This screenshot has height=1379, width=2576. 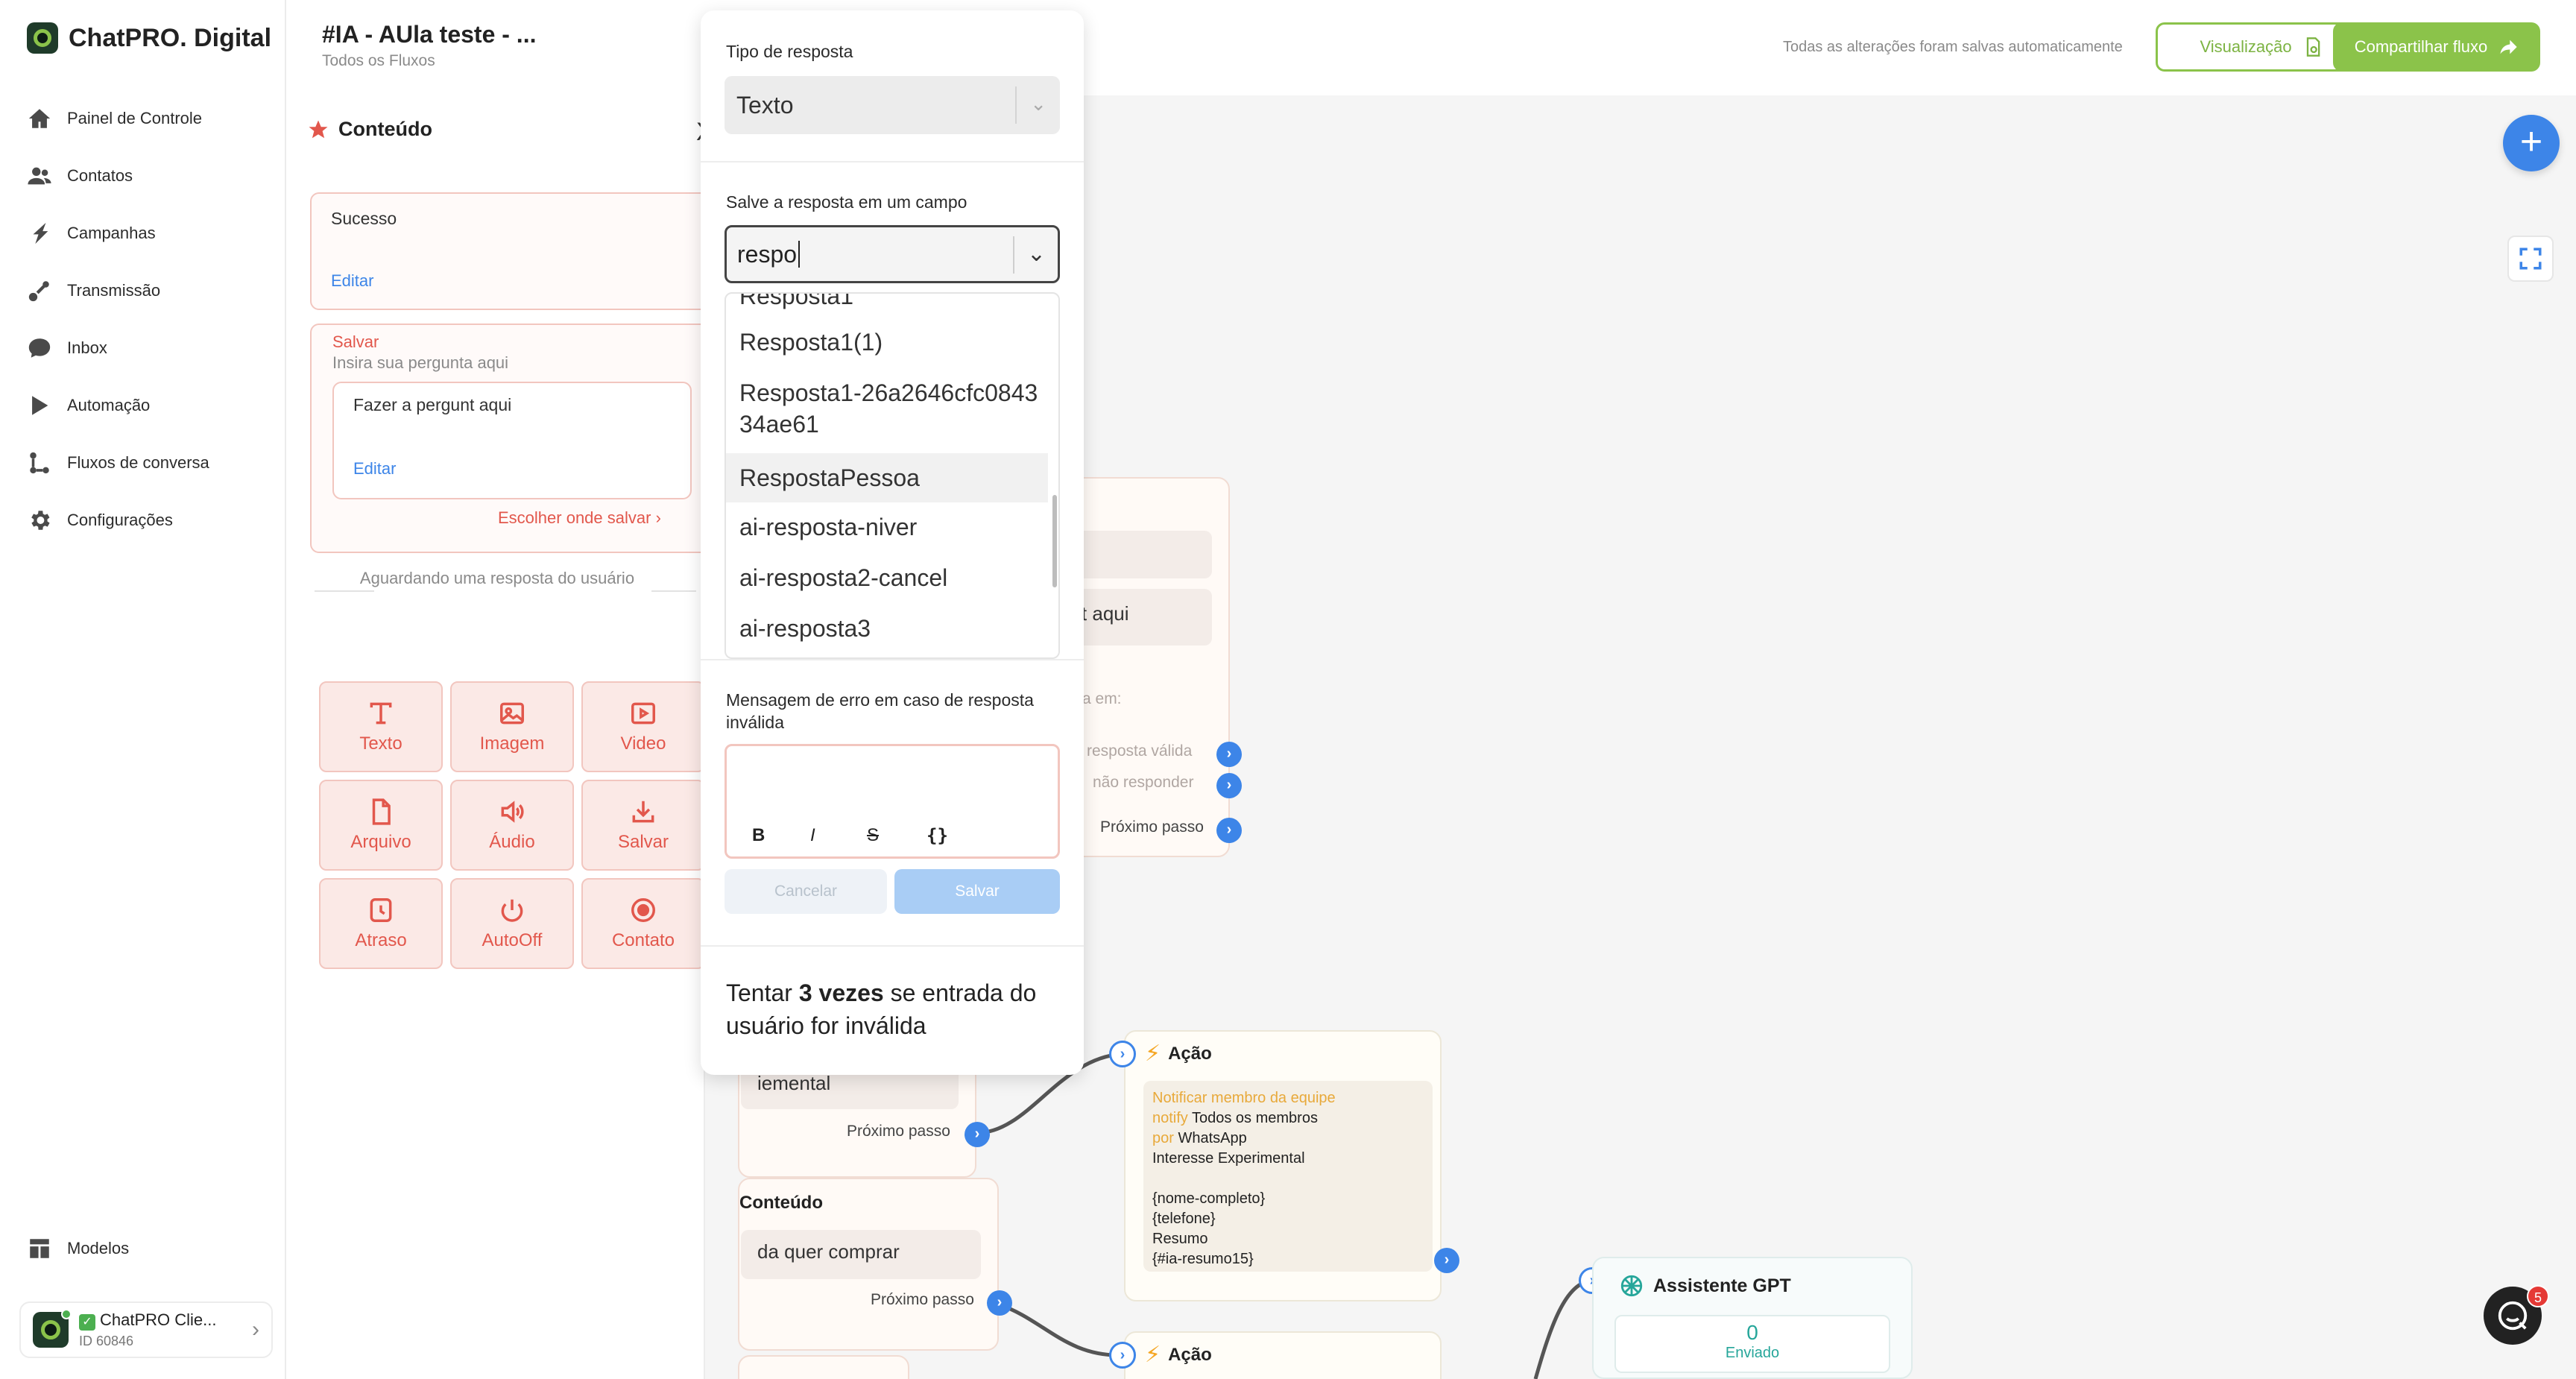 What do you see at coordinates (883, 409) in the screenshot?
I see `option-item: Resposta1-26a2646cfc084334ae61` at bounding box center [883, 409].